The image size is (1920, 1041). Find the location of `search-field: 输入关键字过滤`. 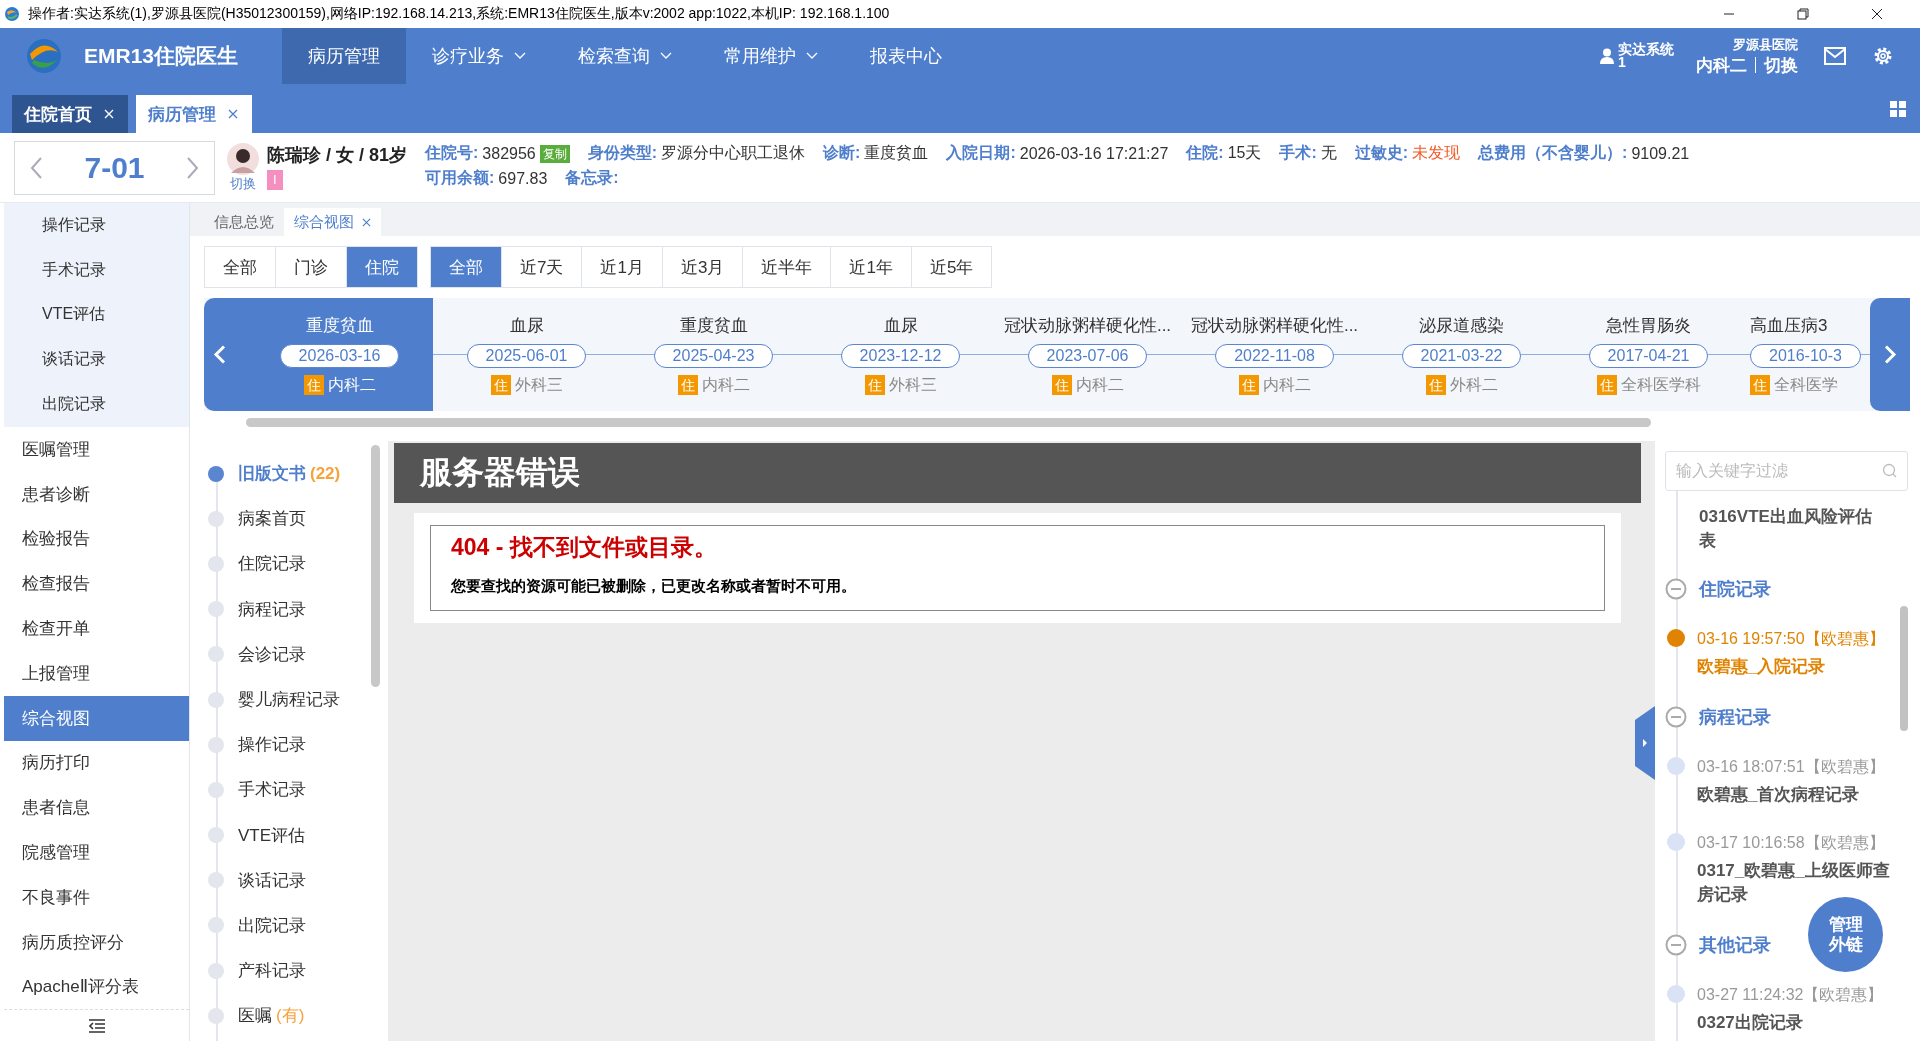

search-field: 输入关键字过滤 is located at coordinates (1786, 471).